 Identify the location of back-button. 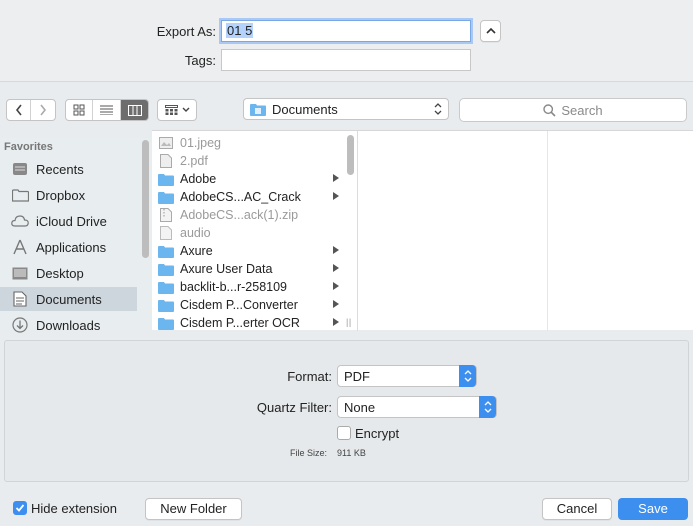
(19, 110).